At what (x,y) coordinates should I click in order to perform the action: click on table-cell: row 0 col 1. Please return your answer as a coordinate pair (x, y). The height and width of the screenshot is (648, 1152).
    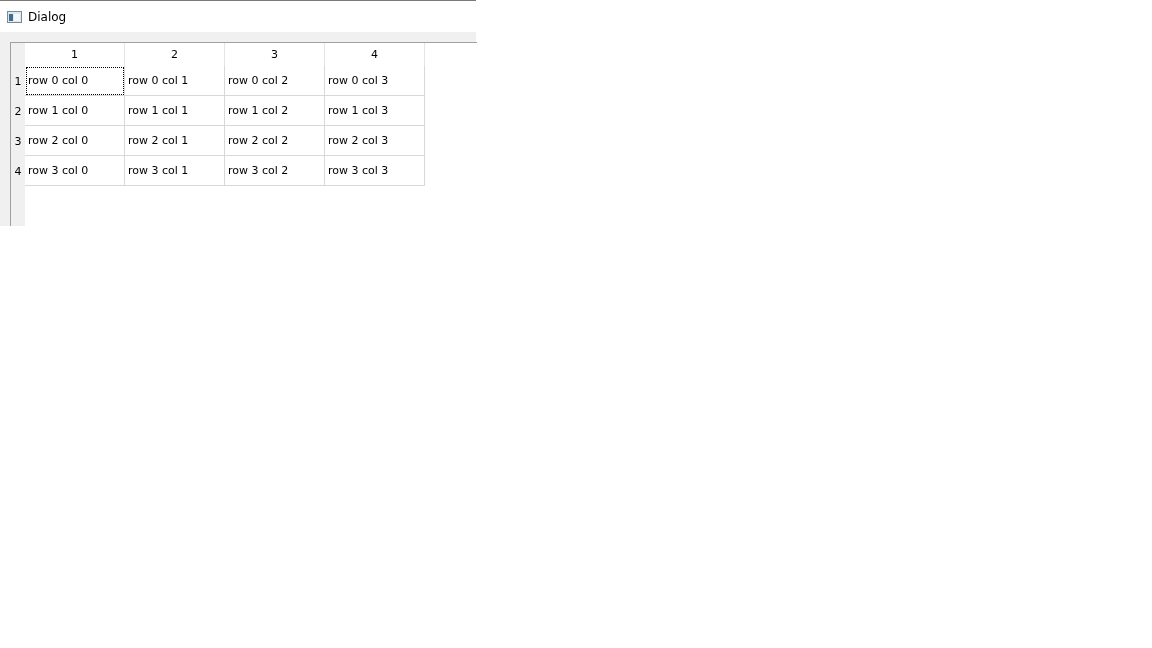
    Looking at the image, I should click on (175, 81).